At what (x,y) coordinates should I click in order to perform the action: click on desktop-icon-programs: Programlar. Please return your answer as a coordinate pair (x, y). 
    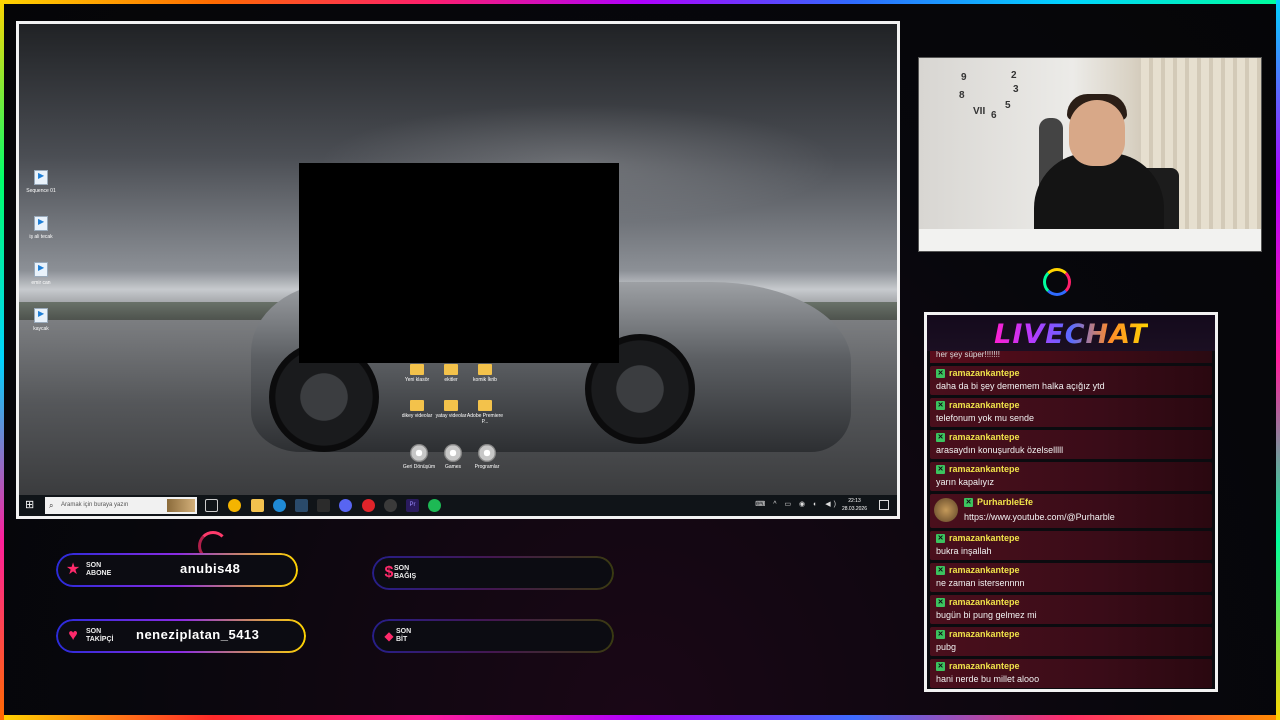
    Looking at the image, I should click on (487, 457).